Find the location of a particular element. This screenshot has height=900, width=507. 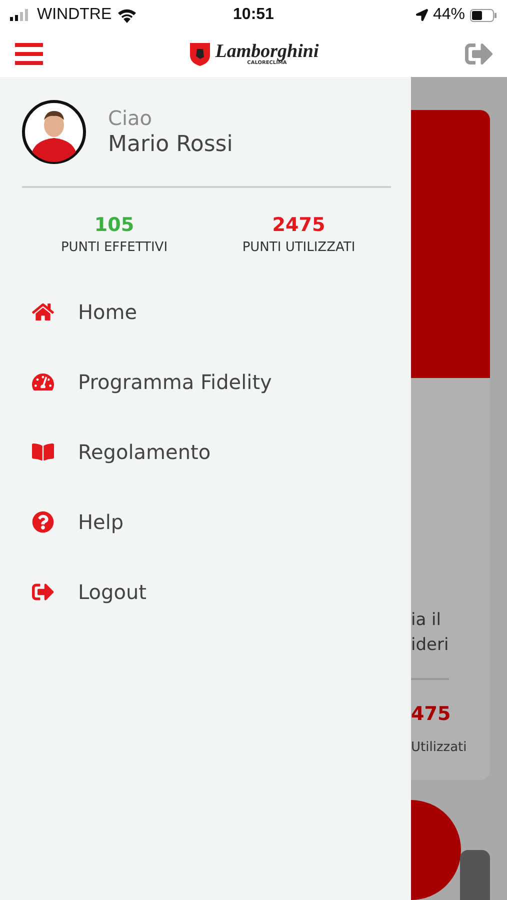

points-value: 475 is located at coordinates (431, 714).